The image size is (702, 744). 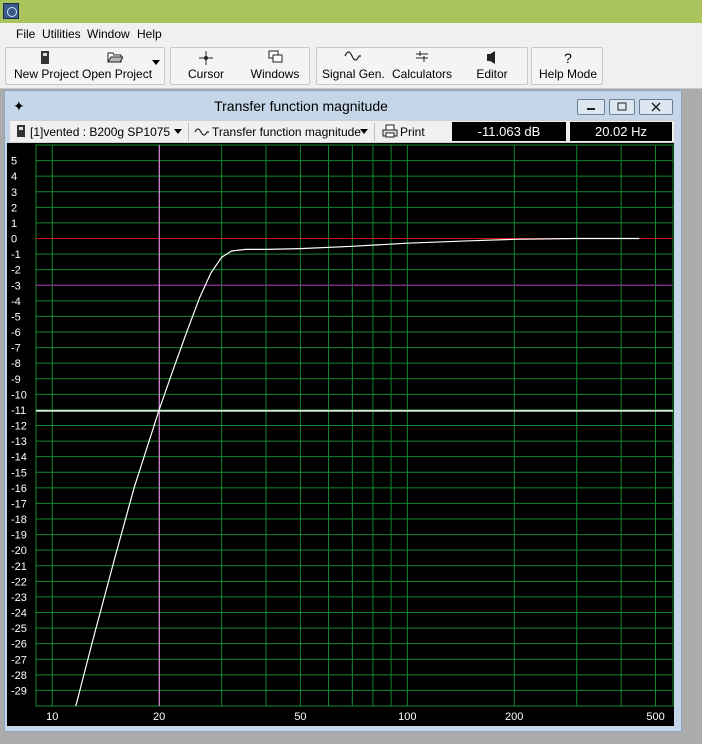 I want to click on y-tick-label: 1, so click(x=14, y=224).